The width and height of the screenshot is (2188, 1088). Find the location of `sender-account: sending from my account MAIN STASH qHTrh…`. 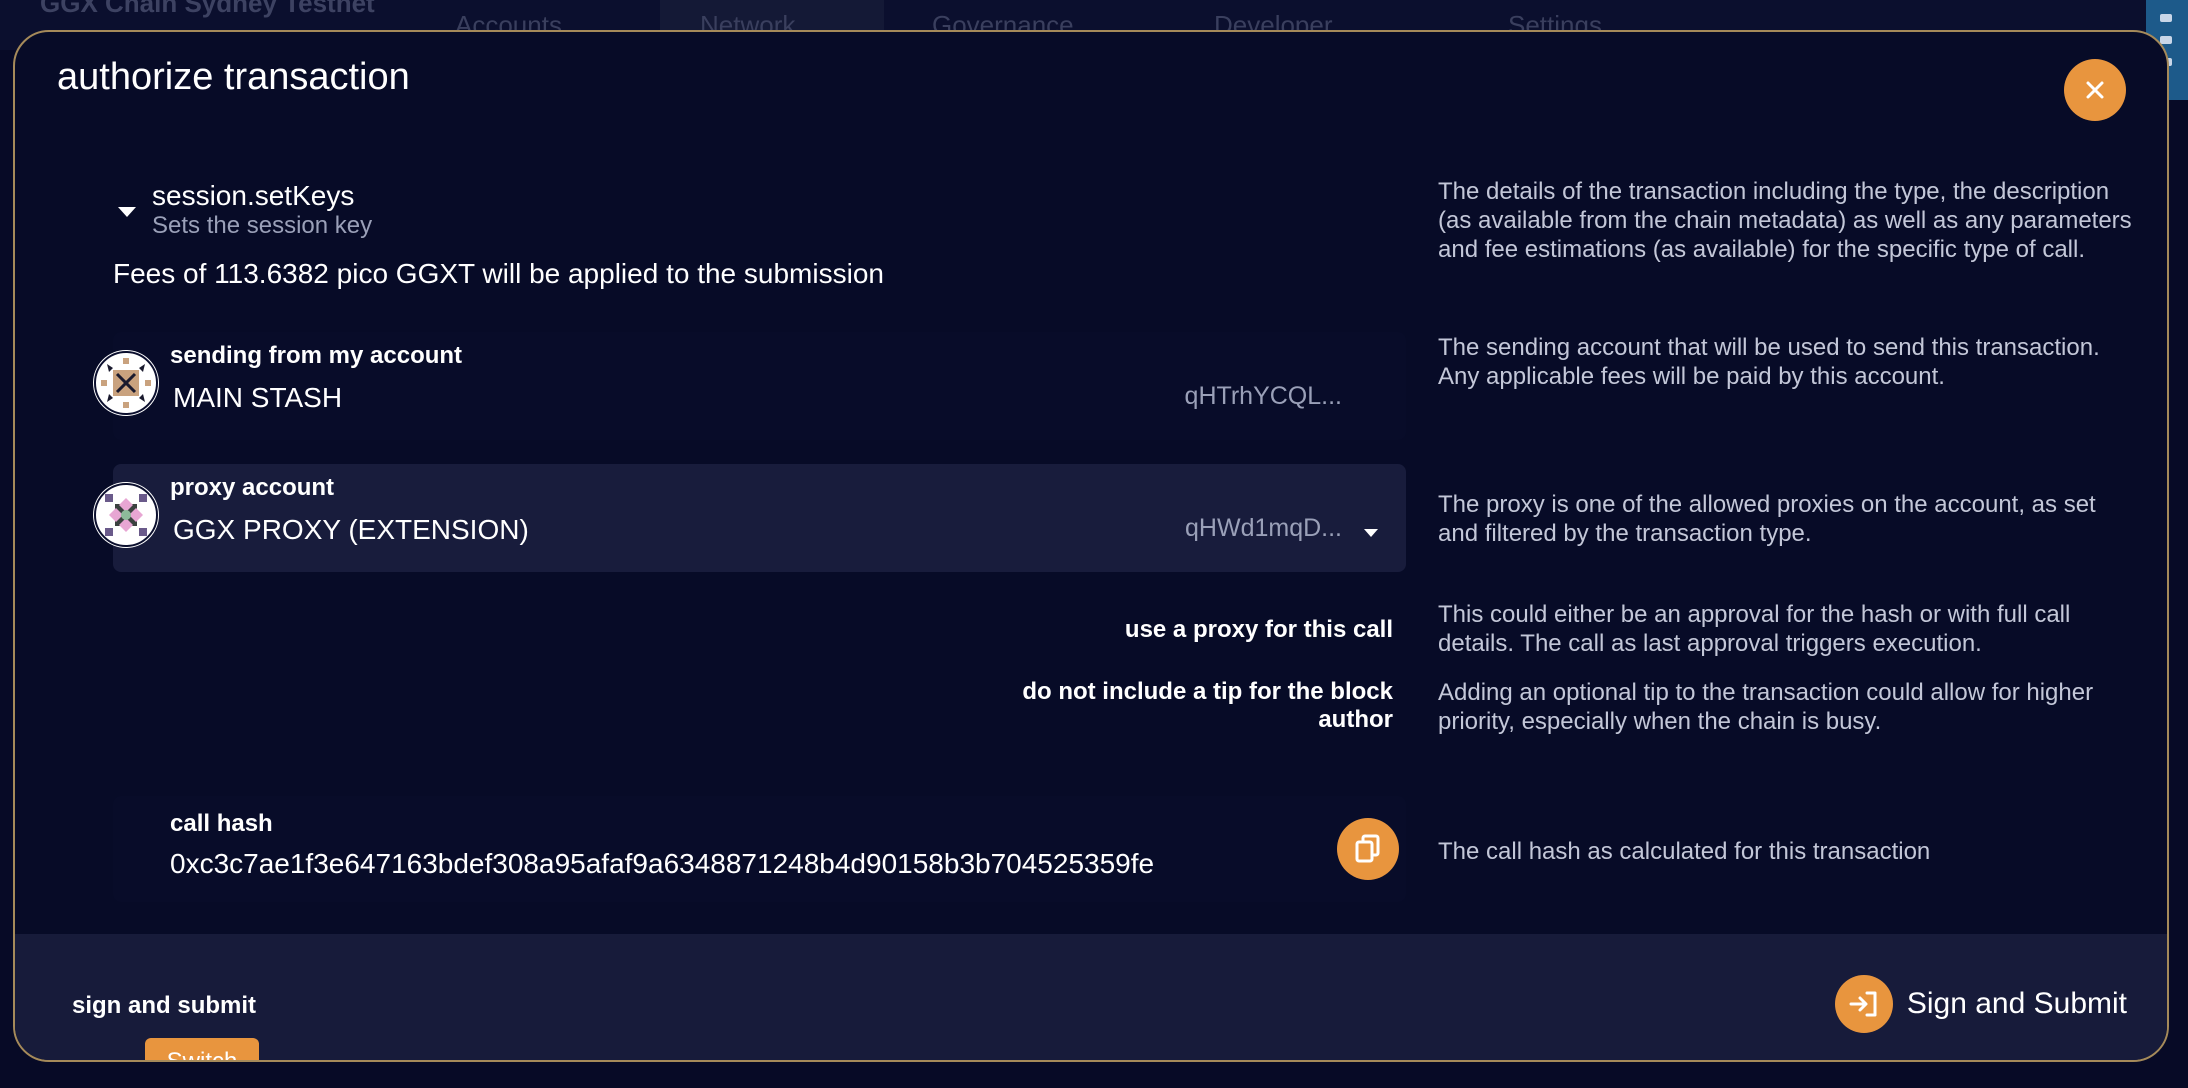

sender-account: sending from my account MAIN STASH qHTrh… is located at coordinates (749, 386).